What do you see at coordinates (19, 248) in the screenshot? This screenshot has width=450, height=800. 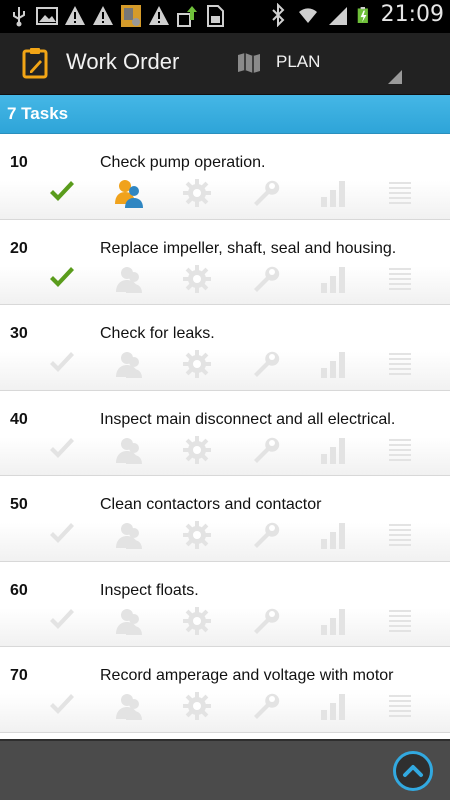 I see `task-number: 20` at bounding box center [19, 248].